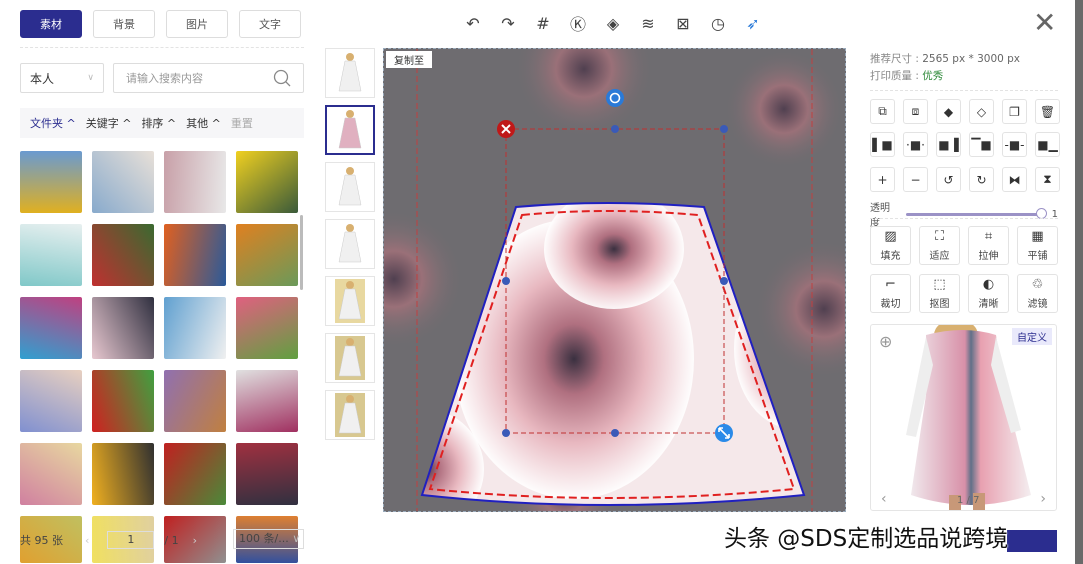  I want to click on tool-0: ▨ 填充, so click(890, 245).